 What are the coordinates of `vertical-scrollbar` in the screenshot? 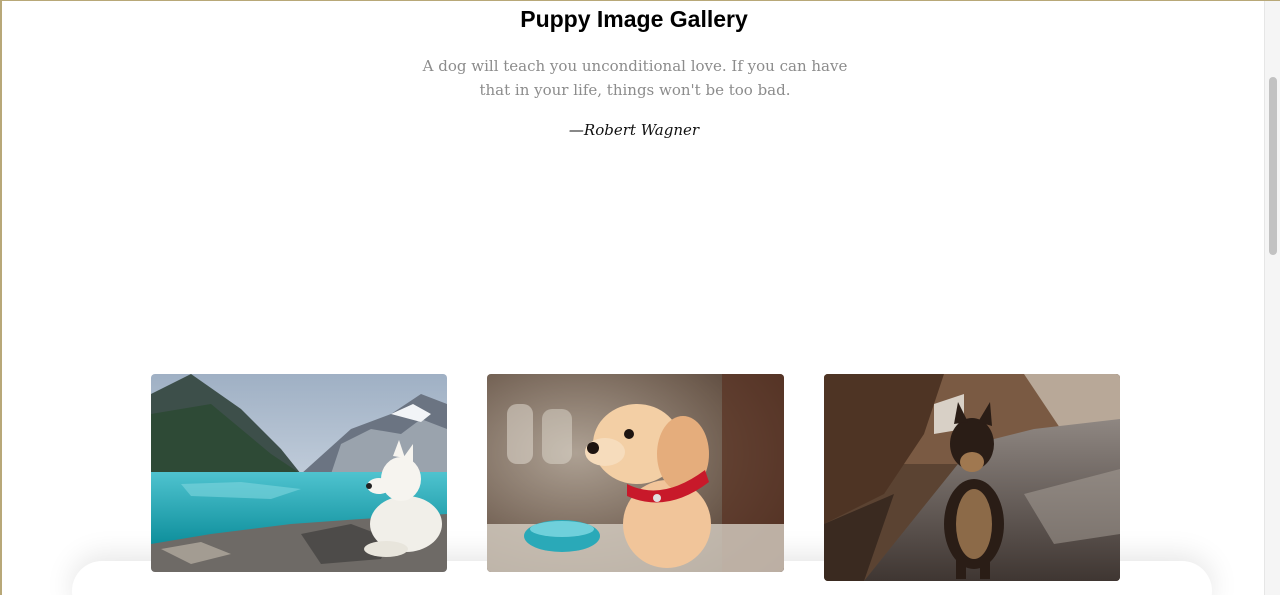 It's located at (1272, 298).